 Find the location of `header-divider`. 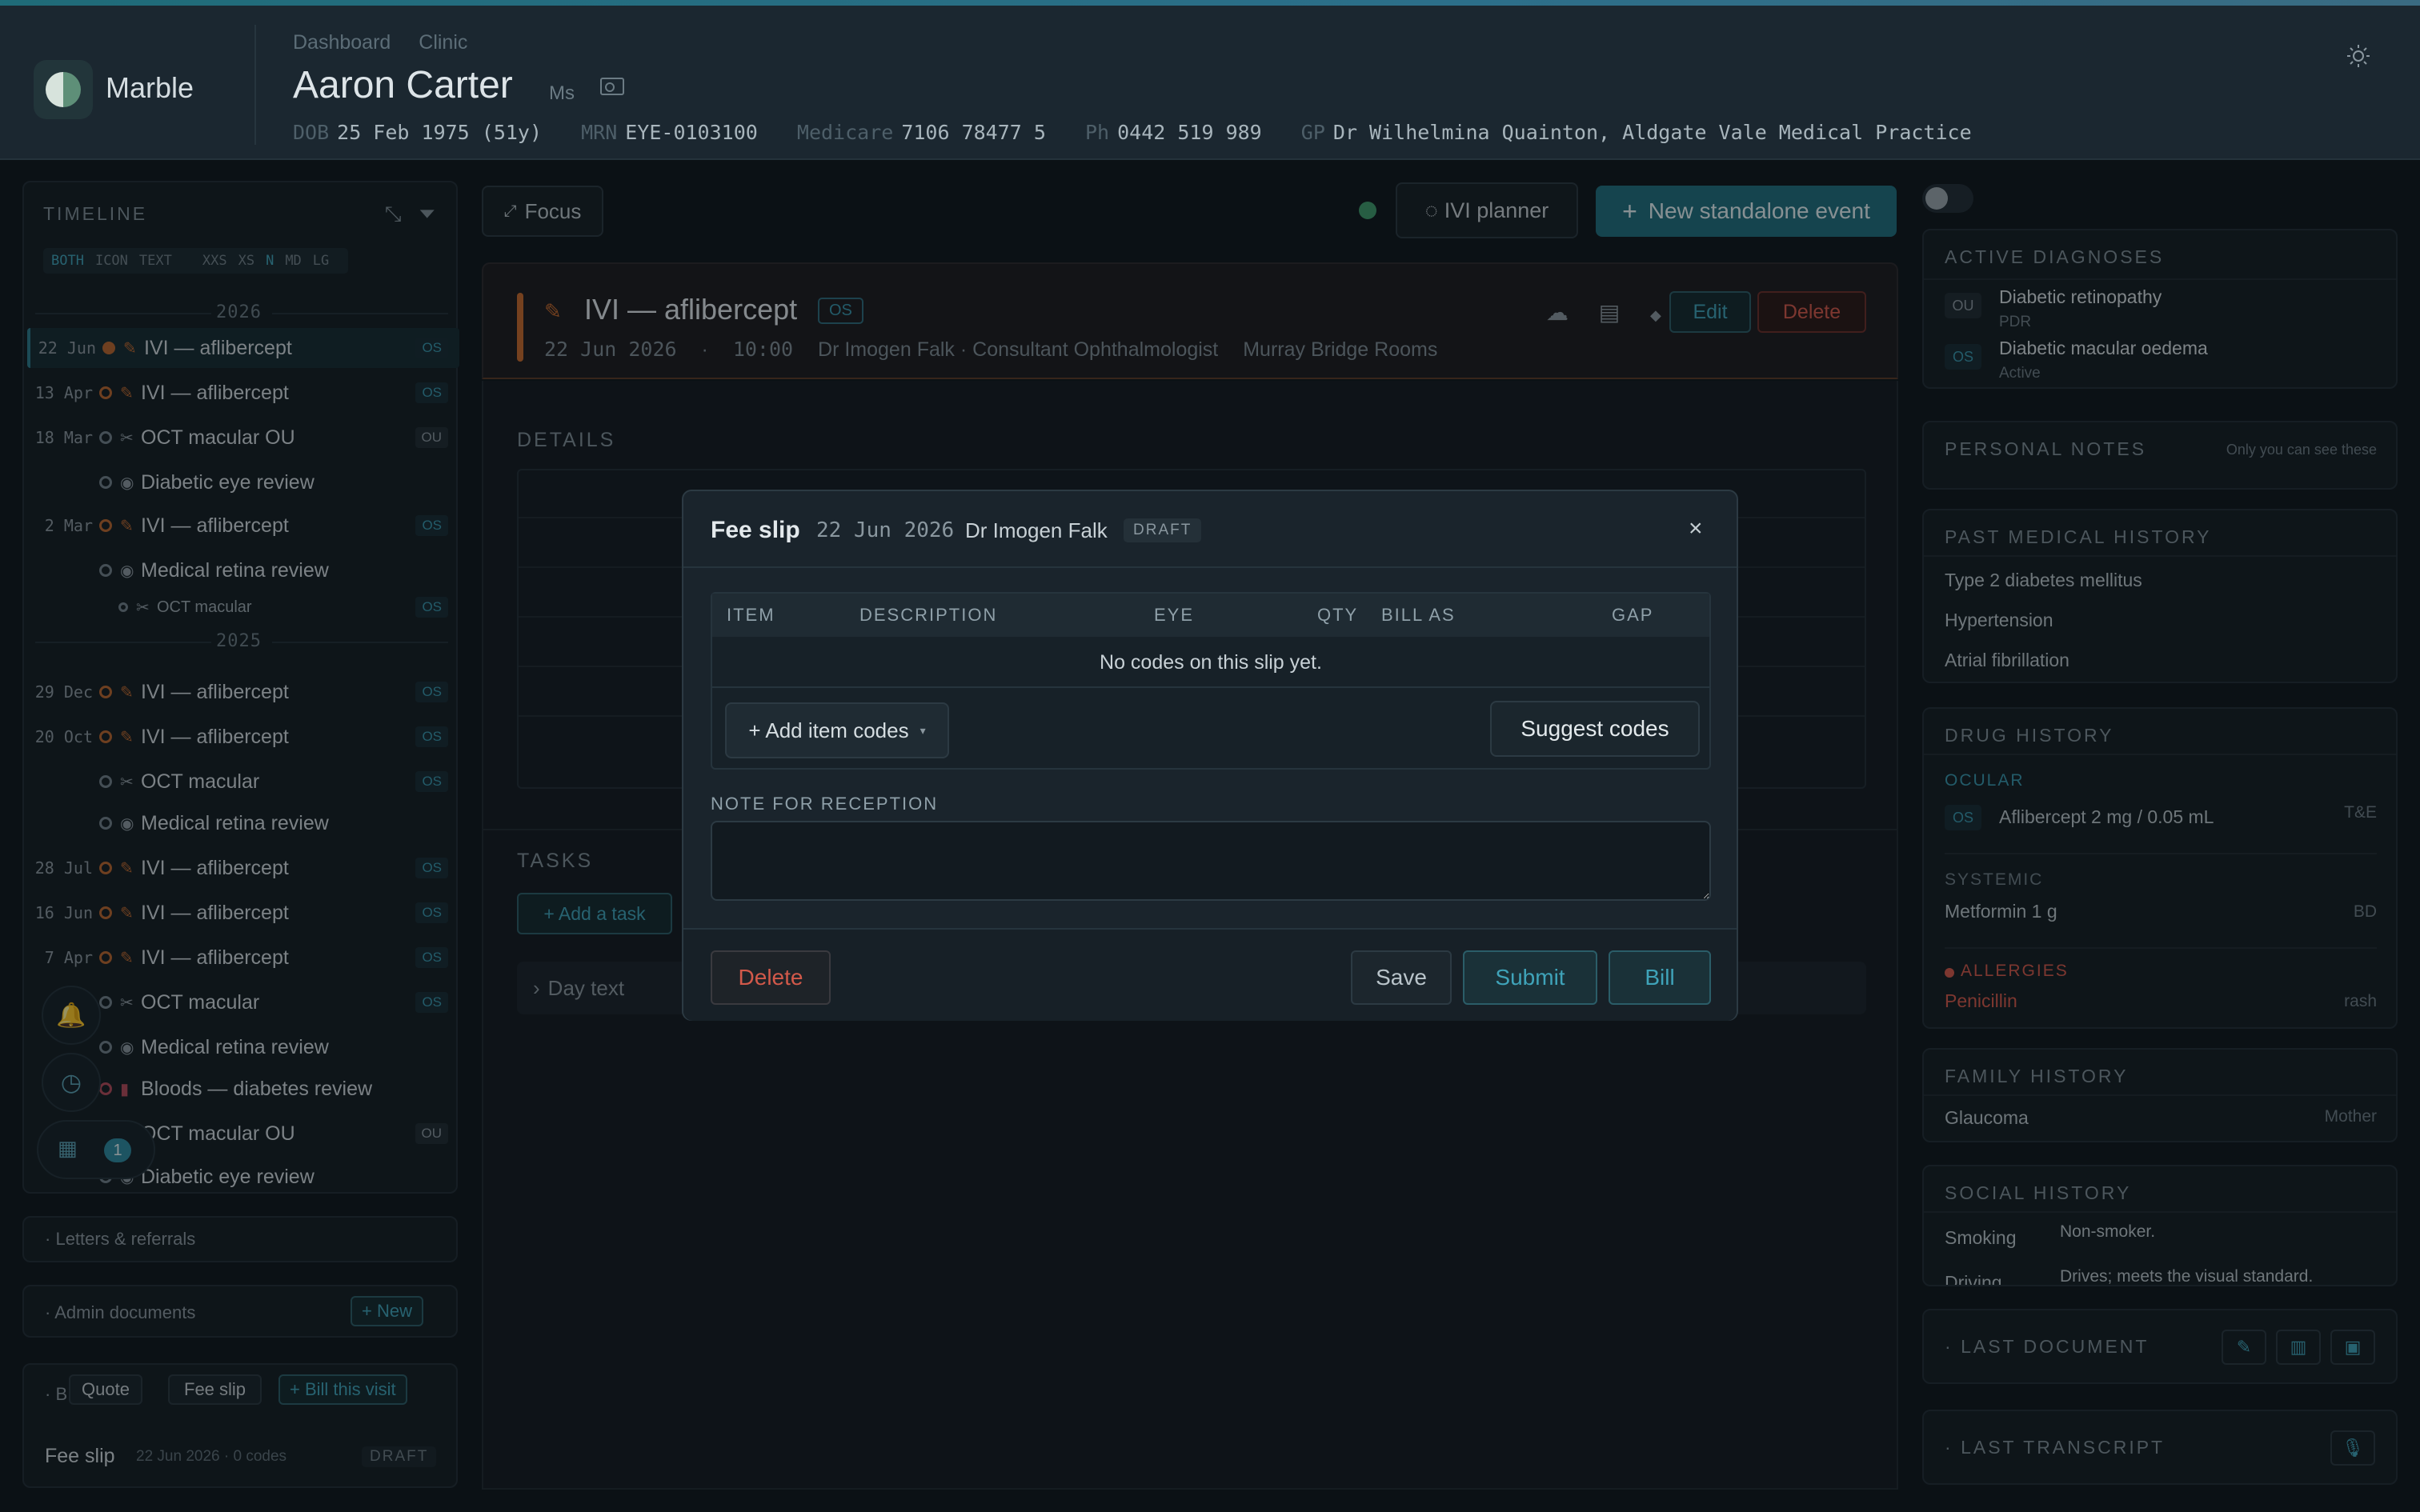

header-divider is located at coordinates (255, 85).